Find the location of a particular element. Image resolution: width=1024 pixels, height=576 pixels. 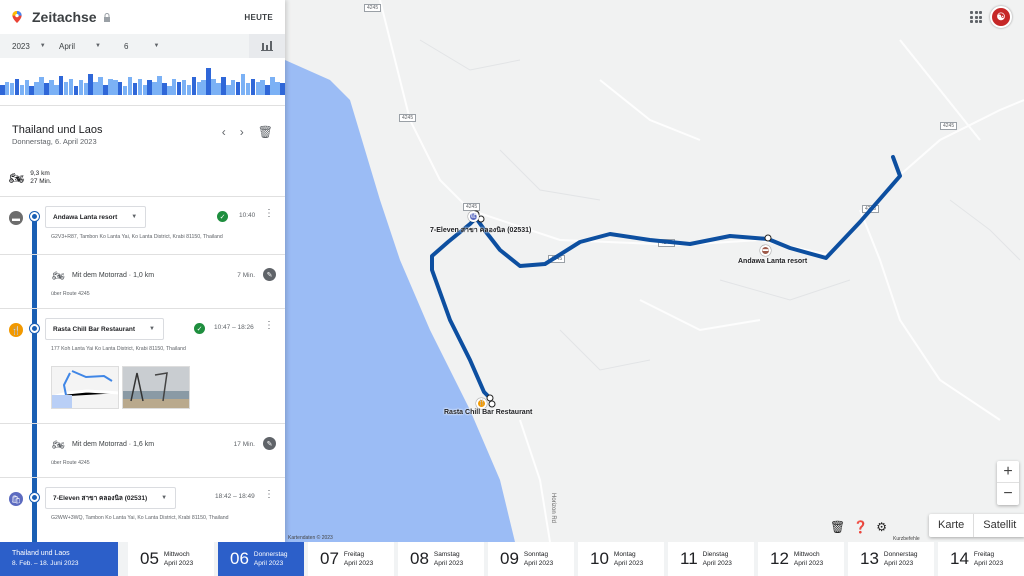

place-name-dropdown: 7-Eleven สาขา คลองนิล (02531) ▼ is located at coordinates (111, 498).